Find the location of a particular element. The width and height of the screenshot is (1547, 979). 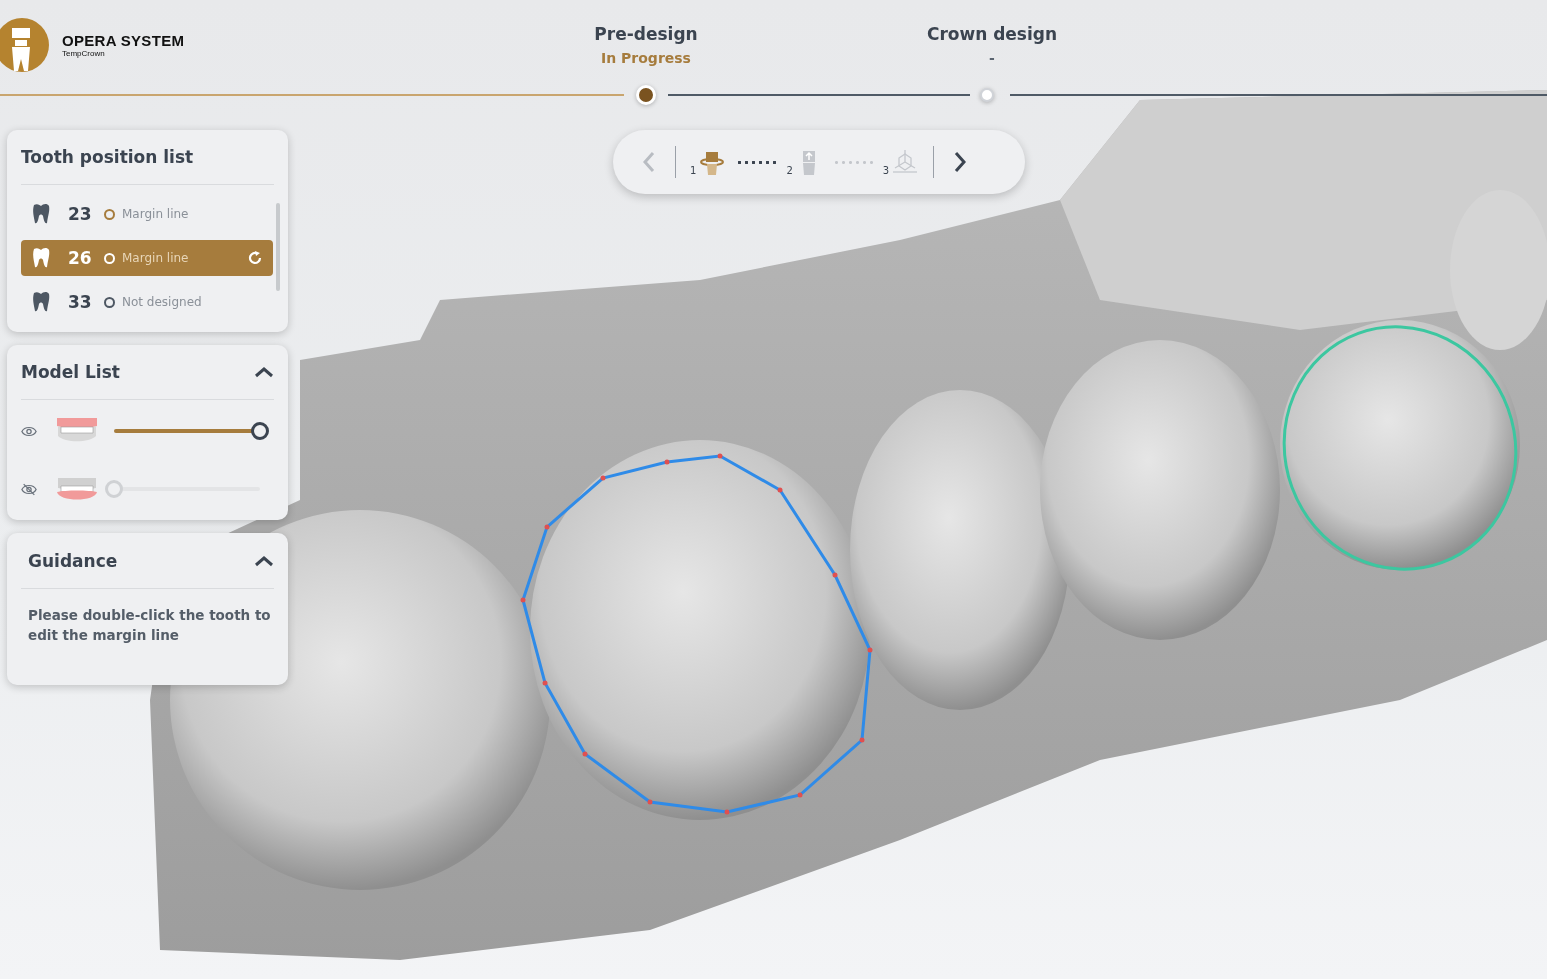

step-status: - is located at coordinates (992, 58).